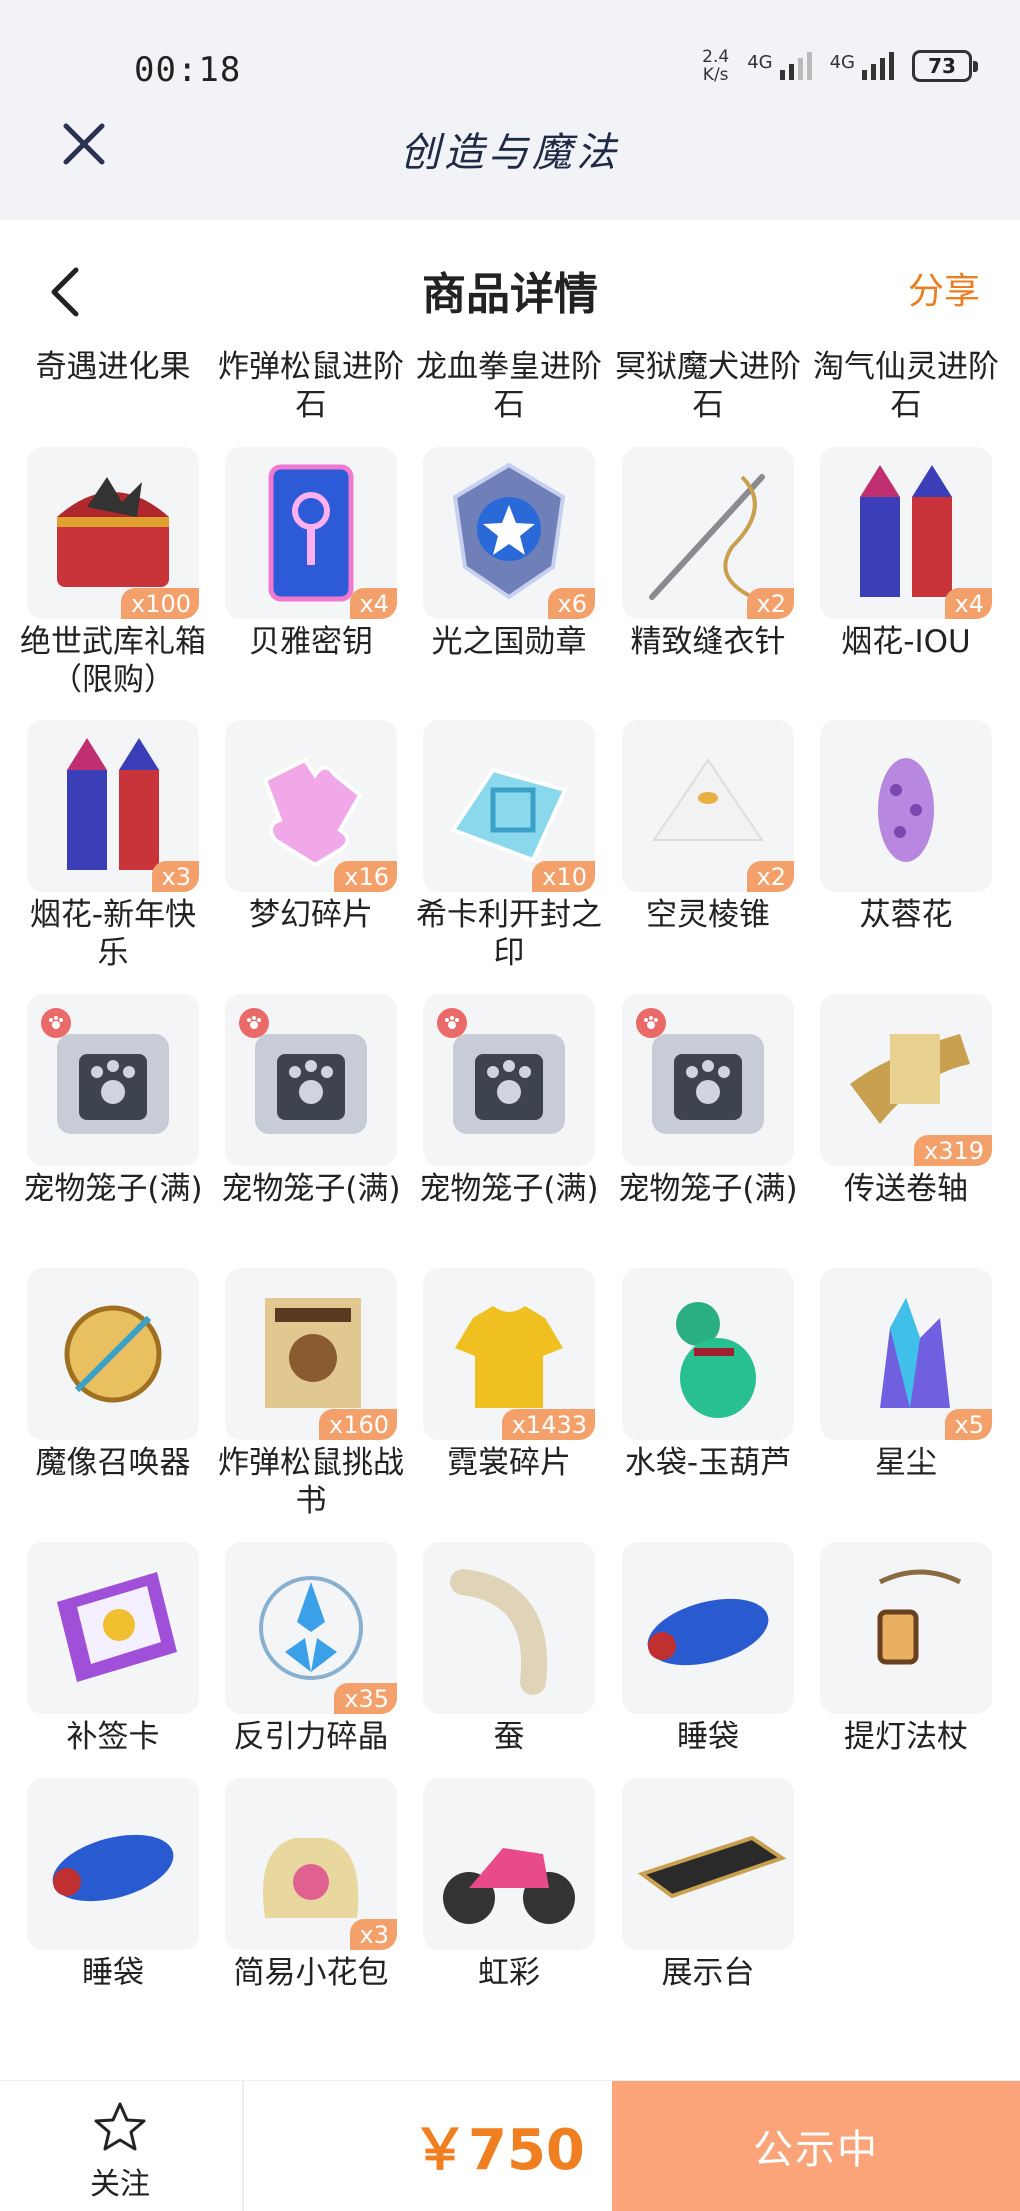  What do you see at coordinates (563, 876) in the screenshot?
I see `quantity-badge: x10` at bounding box center [563, 876].